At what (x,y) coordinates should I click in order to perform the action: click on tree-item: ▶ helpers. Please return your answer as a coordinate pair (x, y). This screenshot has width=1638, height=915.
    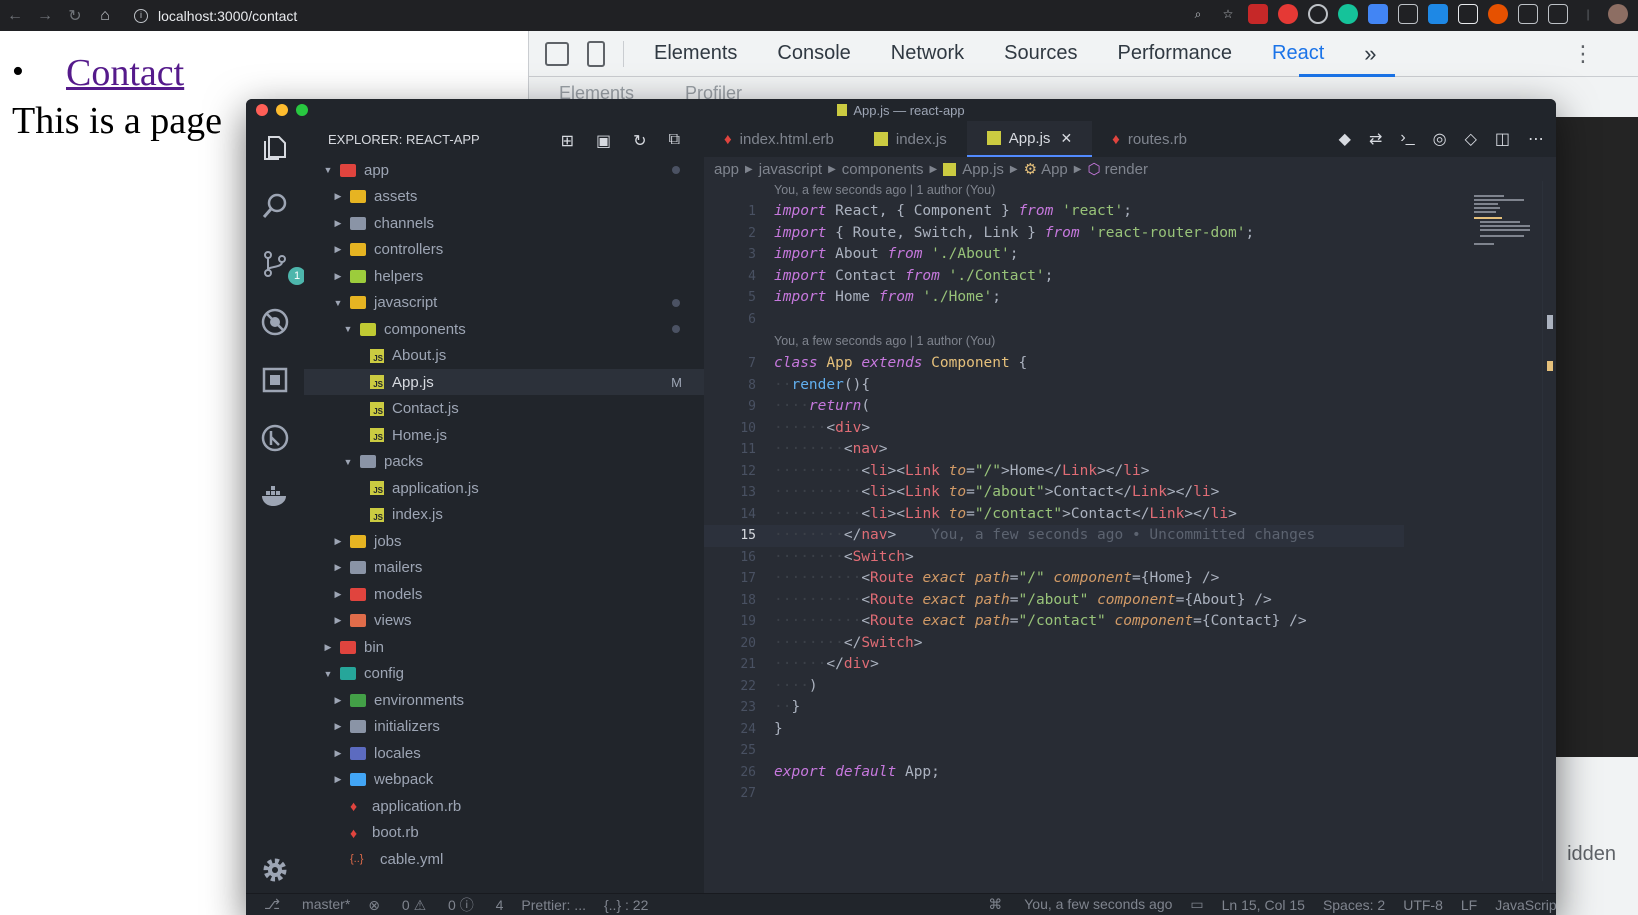
    Looking at the image, I should click on (504, 276).